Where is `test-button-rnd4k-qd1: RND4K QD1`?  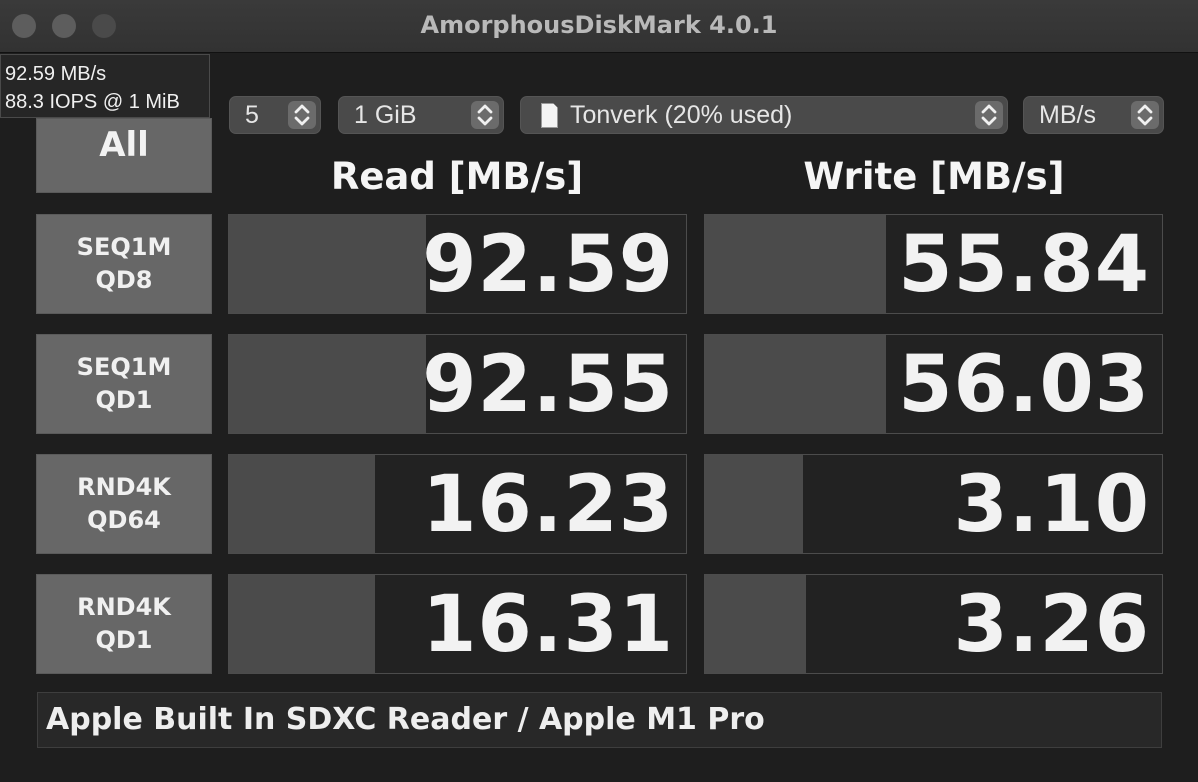
test-button-rnd4k-qd1: RND4K QD1 is located at coordinates (124, 624).